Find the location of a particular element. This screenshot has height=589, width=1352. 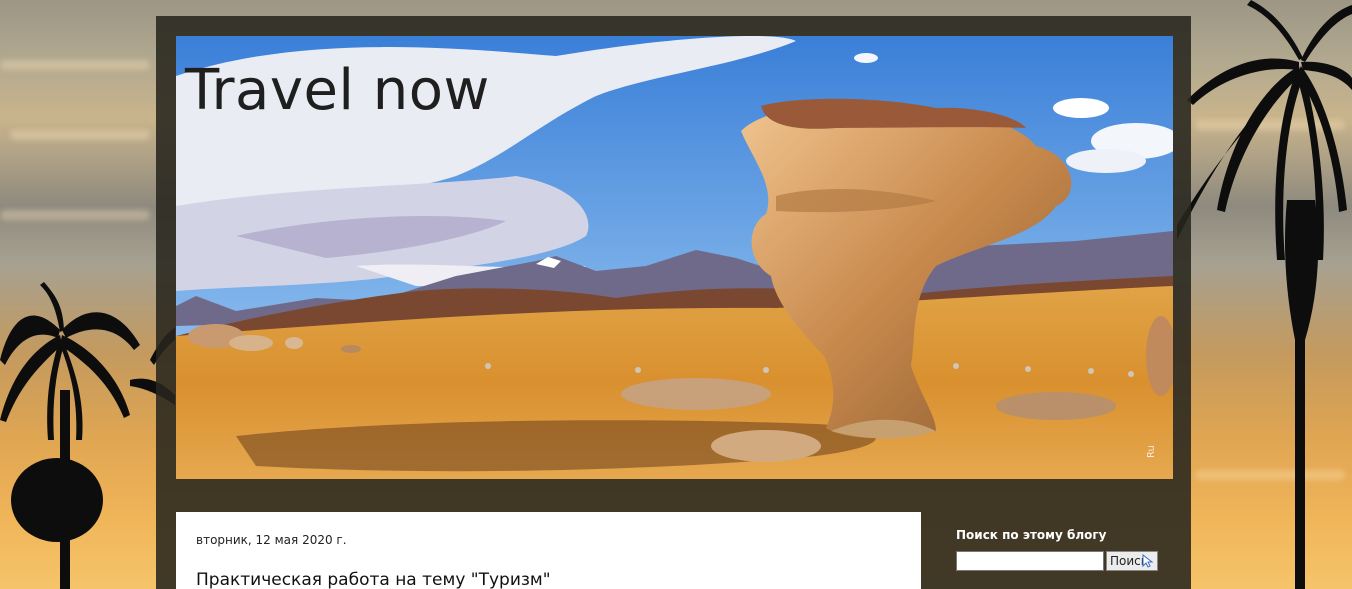

search-form: Поиск is located at coordinates (1061, 561).